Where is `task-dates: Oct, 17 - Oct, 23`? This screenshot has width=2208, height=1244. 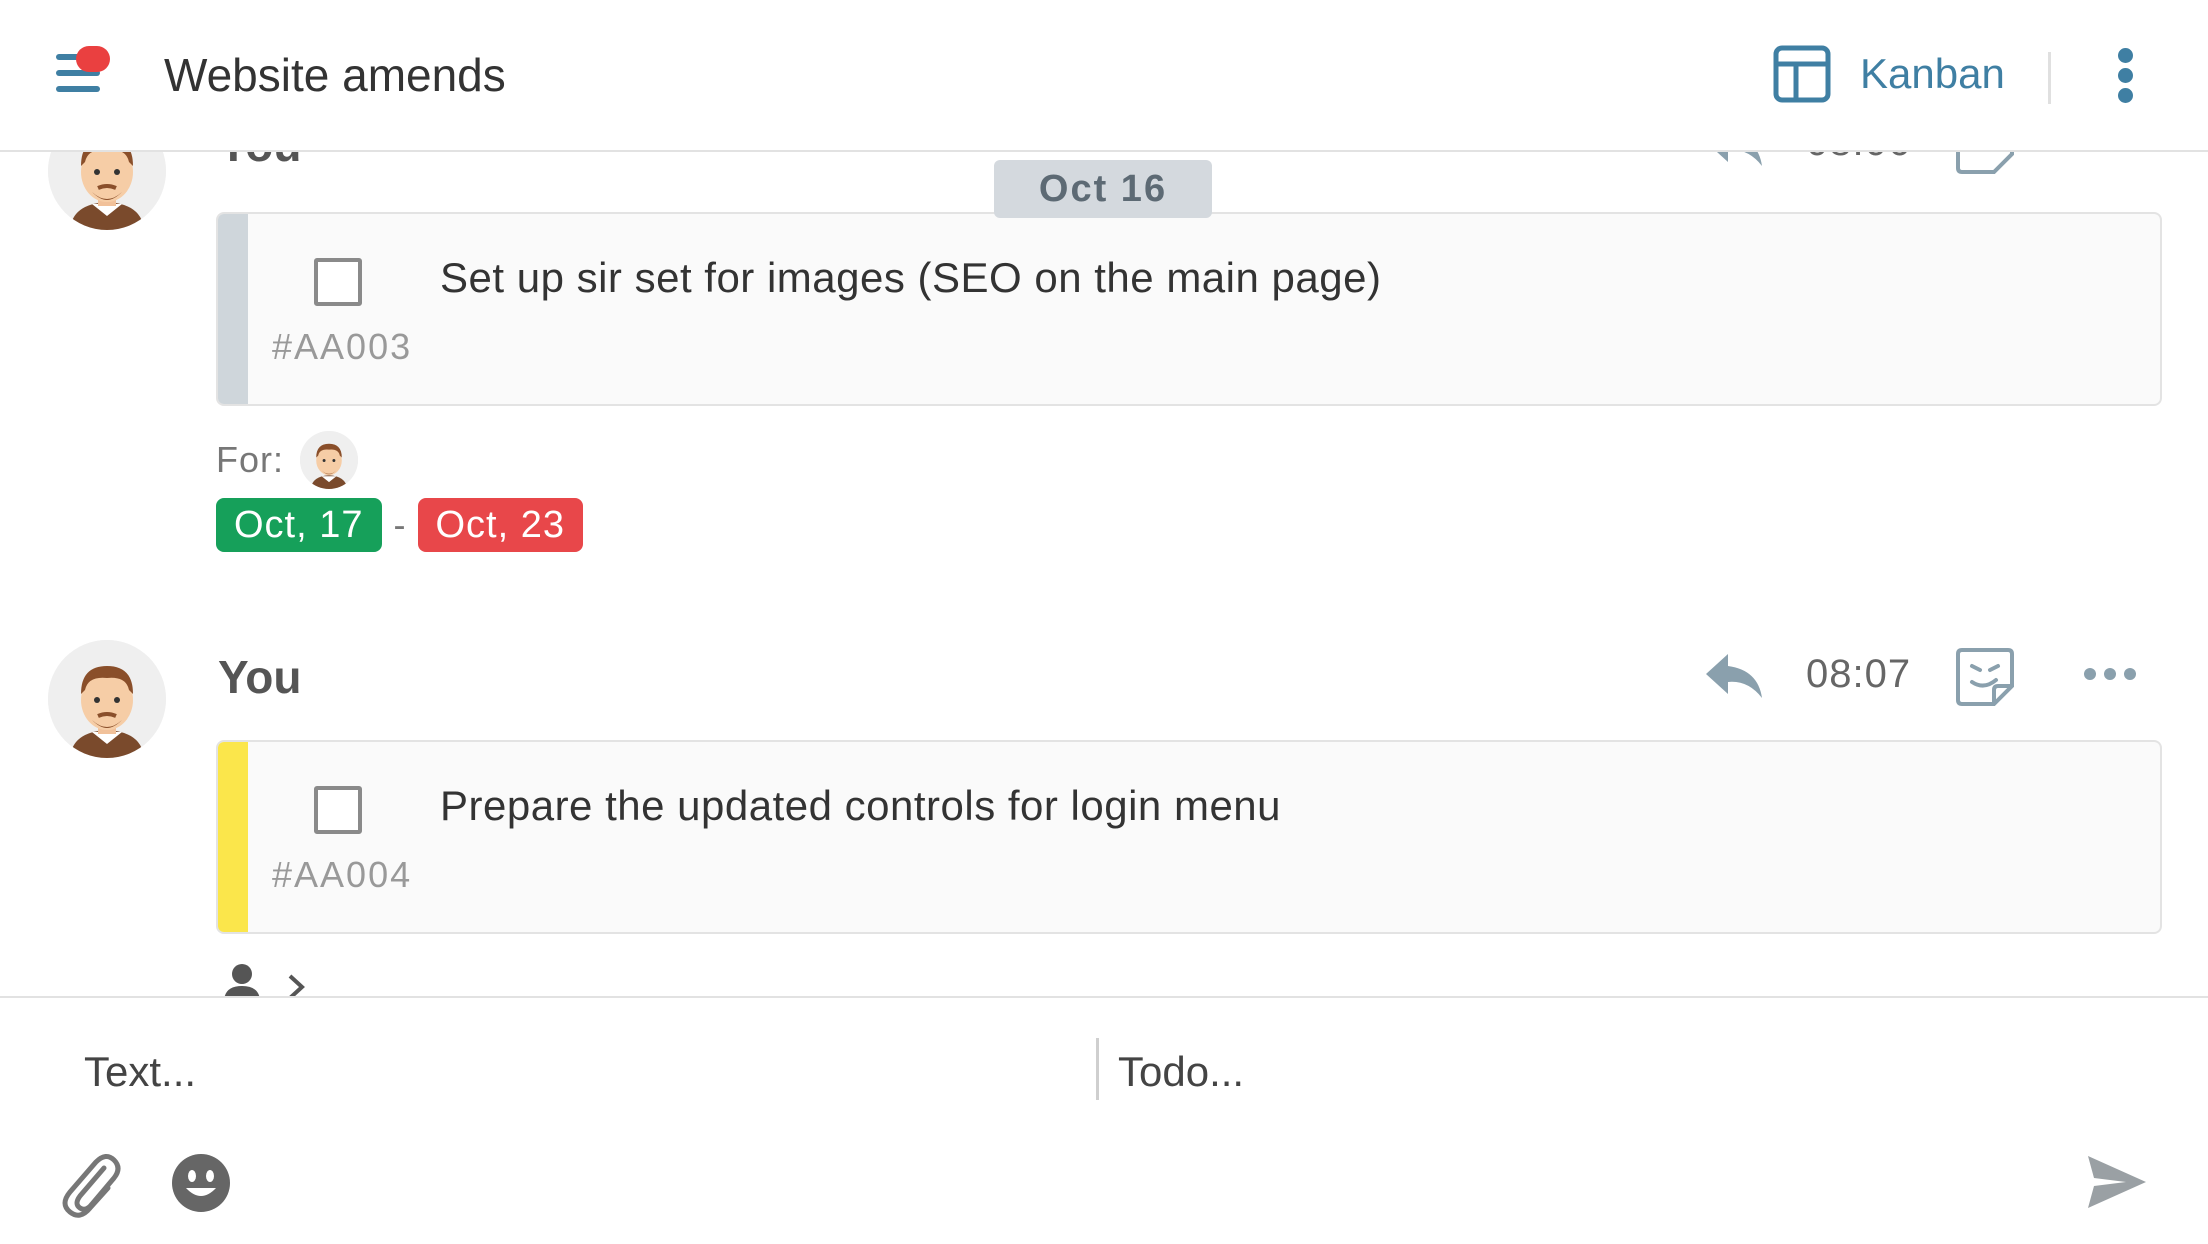
task-dates: Oct, 17 - Oct, 23 is located at coordinates (399, 525).